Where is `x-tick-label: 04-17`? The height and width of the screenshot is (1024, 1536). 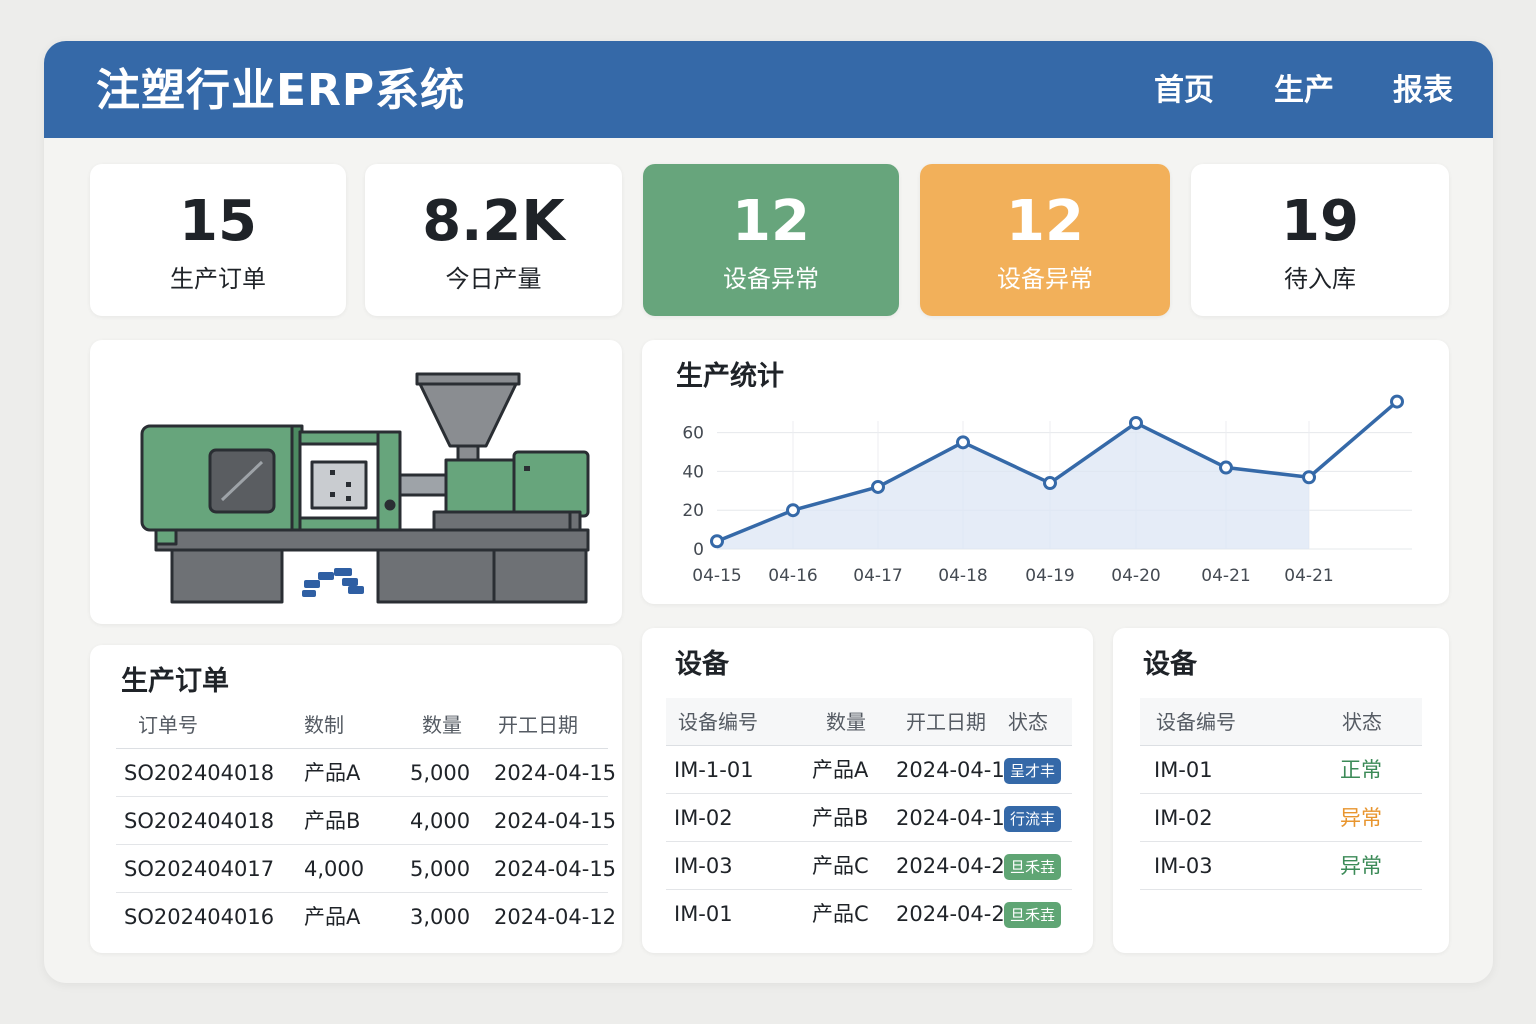 x-tick-label: 04-17 is located at coordinates (877, 576).